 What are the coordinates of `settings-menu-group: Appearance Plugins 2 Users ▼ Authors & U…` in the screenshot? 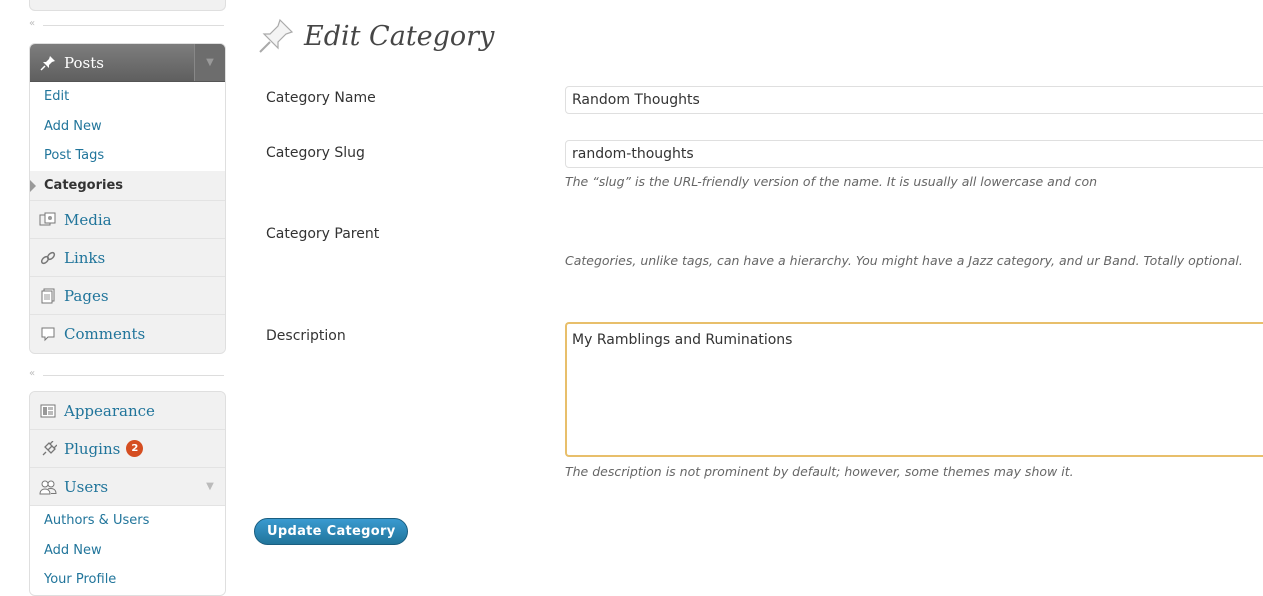 It's located at (127, 493).